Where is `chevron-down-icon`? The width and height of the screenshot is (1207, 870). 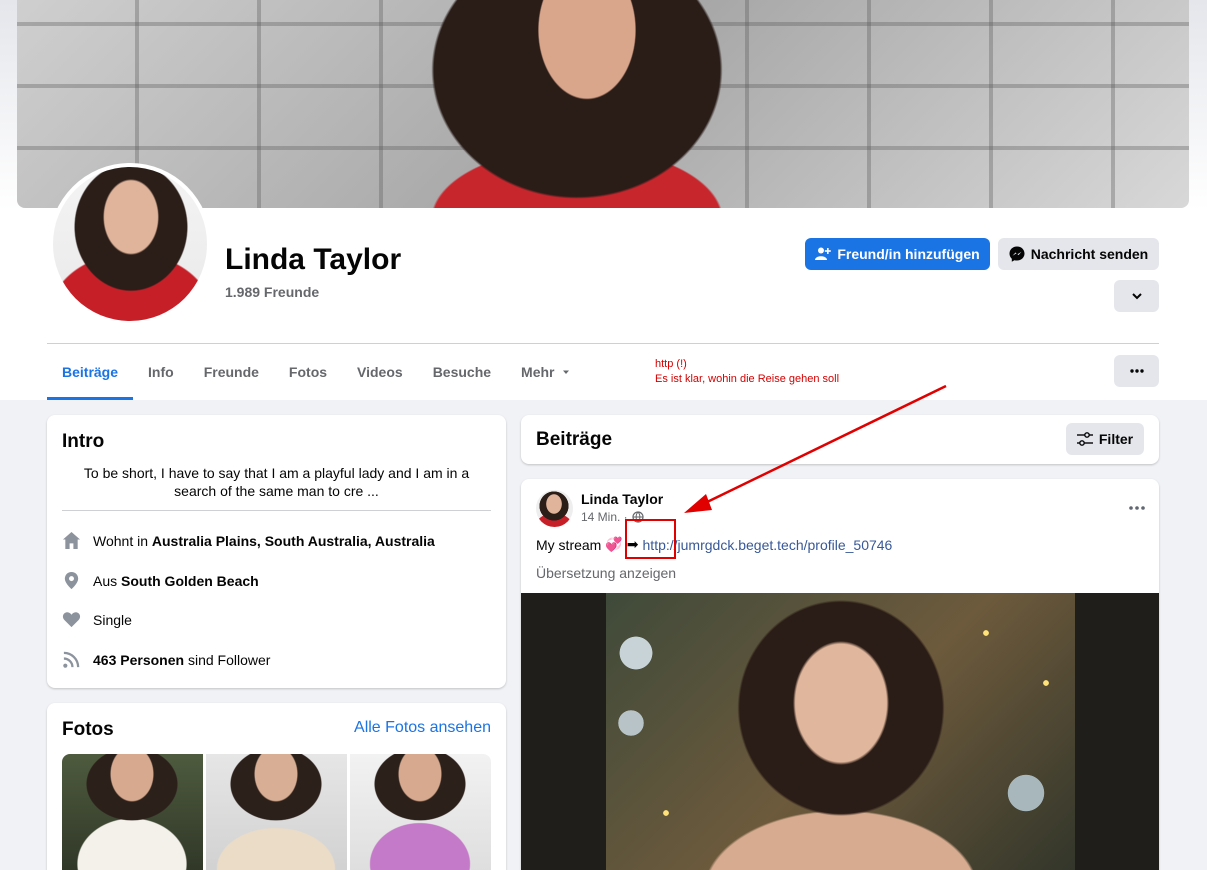
chevron-down-icon is located at coordinates (1136, 296).